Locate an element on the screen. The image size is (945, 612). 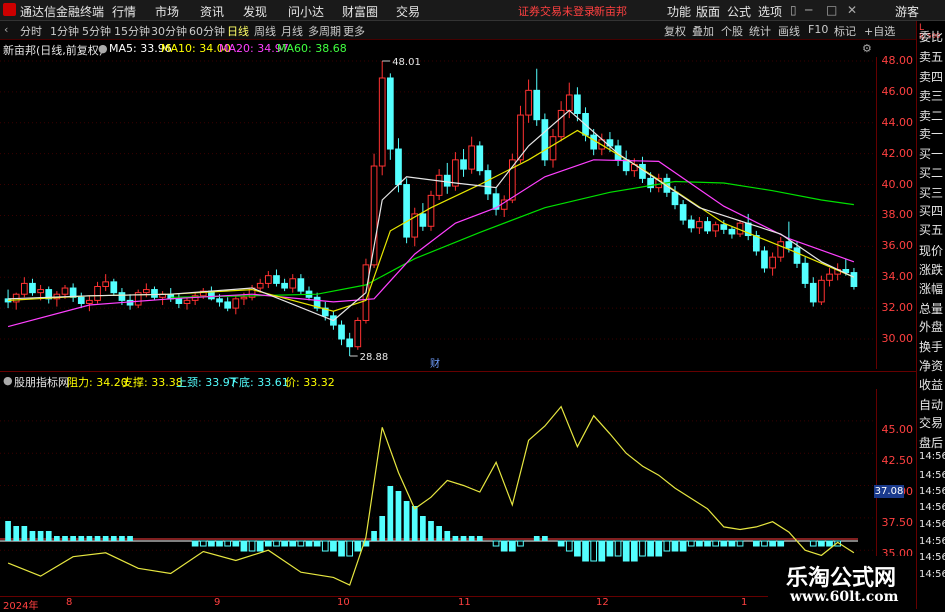
menu-caifuquan: 财富圈 is located at coordinates (360, 11).